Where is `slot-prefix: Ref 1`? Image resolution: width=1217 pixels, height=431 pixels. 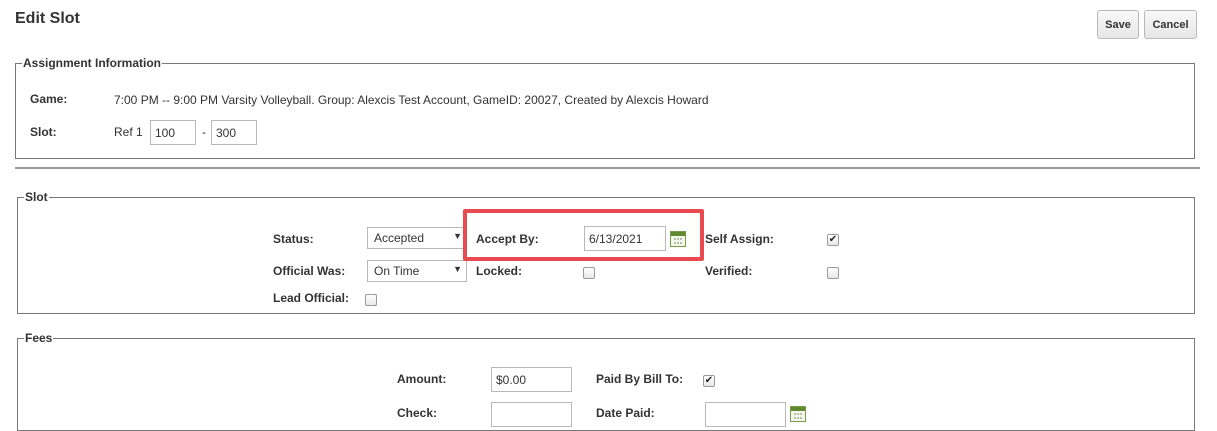 slot-prefix: Ref 1 is located at coordinates (128, 132).